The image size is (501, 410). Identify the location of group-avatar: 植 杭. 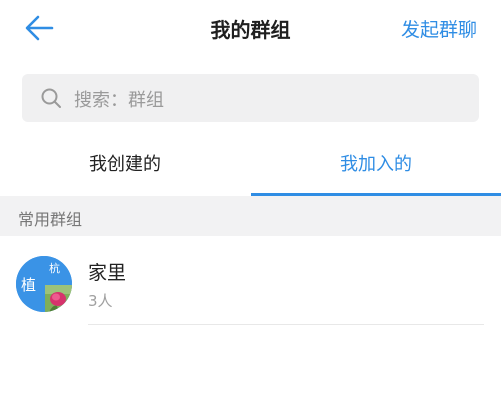
(44, 284).